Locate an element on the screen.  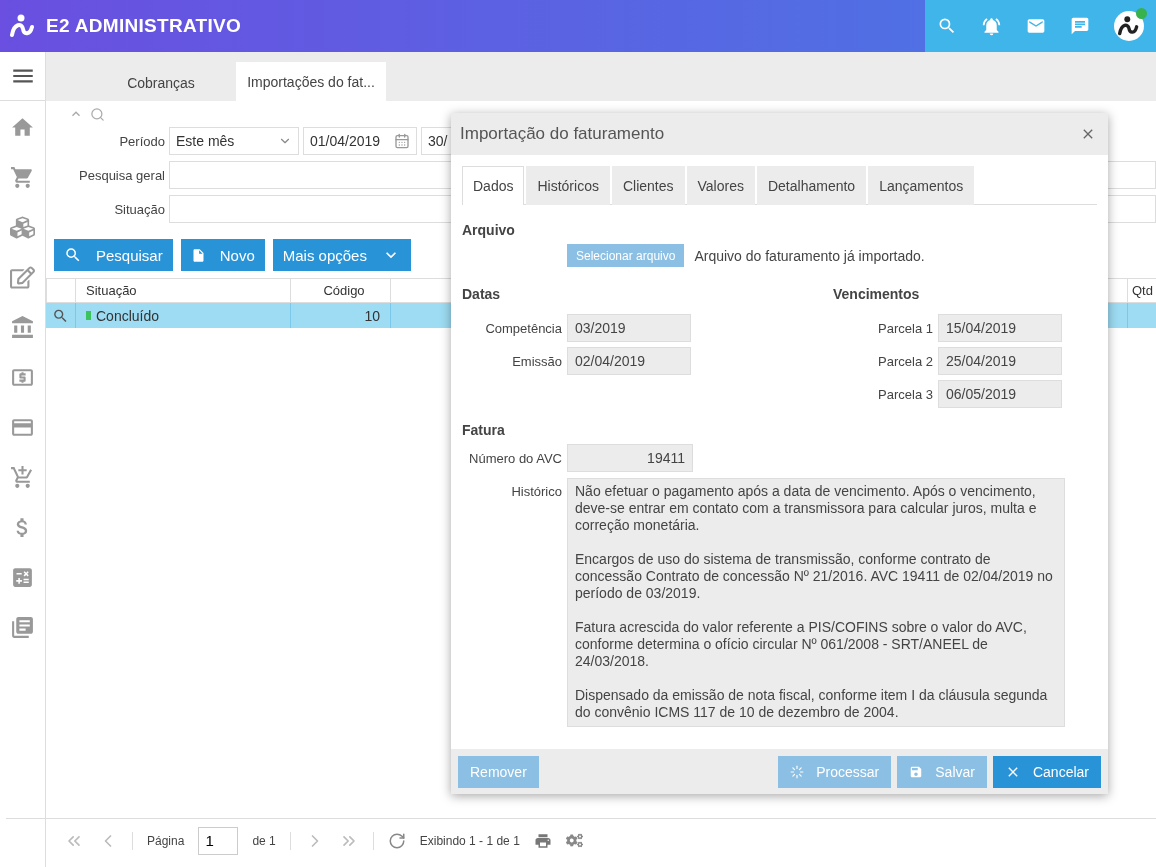
period-select: Este mês is located at coordinates (234, 141).